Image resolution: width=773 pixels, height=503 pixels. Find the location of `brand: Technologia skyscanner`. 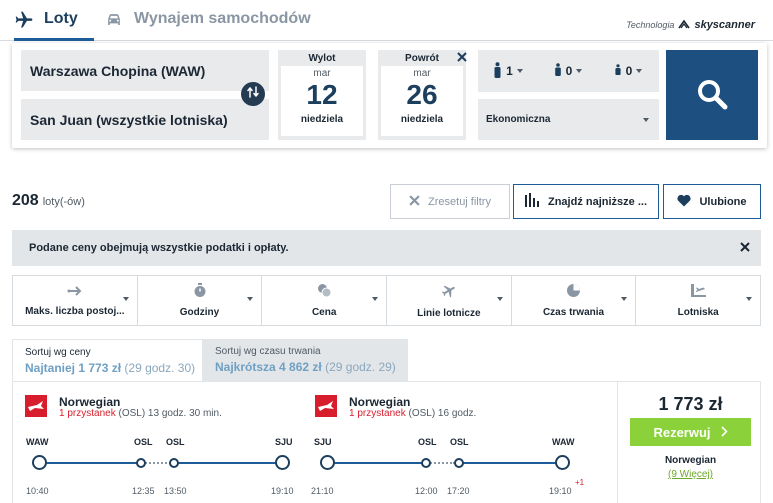

brand: Technologia skyscanner is located at coordinates (690, 25).